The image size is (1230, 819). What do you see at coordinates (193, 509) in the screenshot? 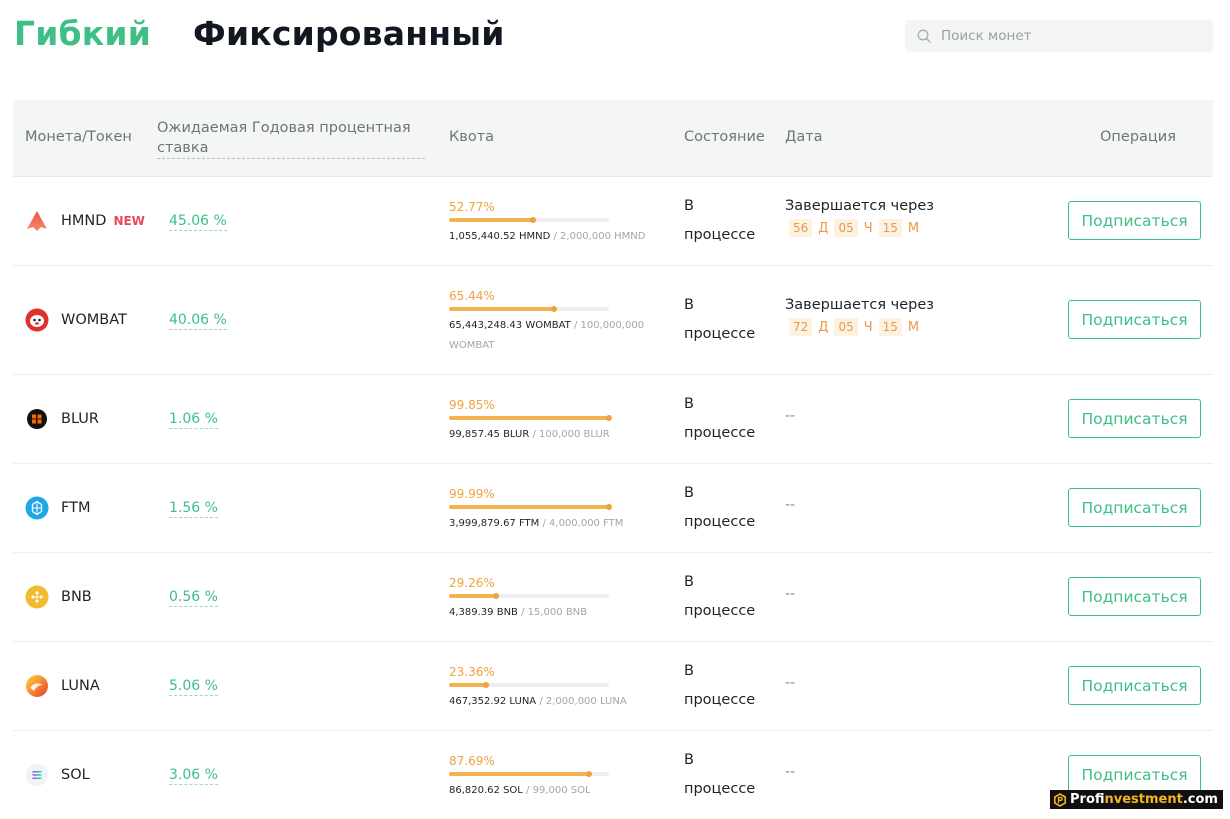
I see `apr-value: 1.56 %` at bounding box center [193, 509].